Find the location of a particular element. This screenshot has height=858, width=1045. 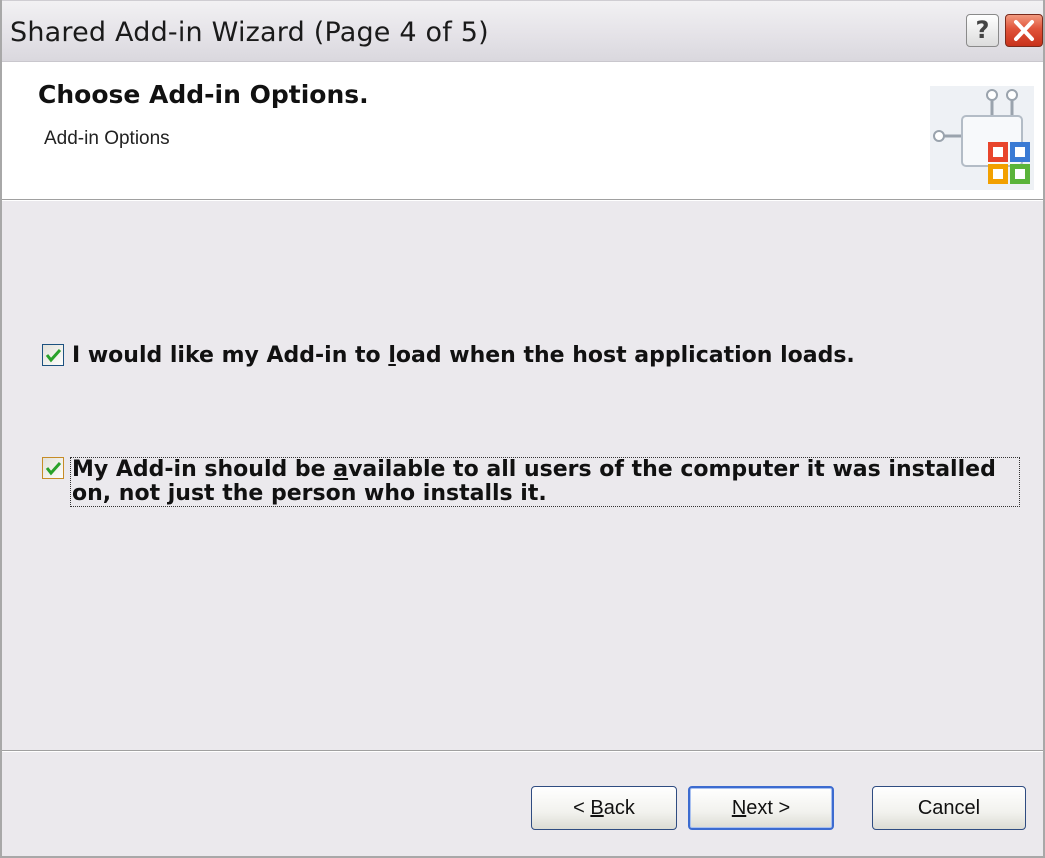

all-users-checkbox is located at coordinates (53, 468).